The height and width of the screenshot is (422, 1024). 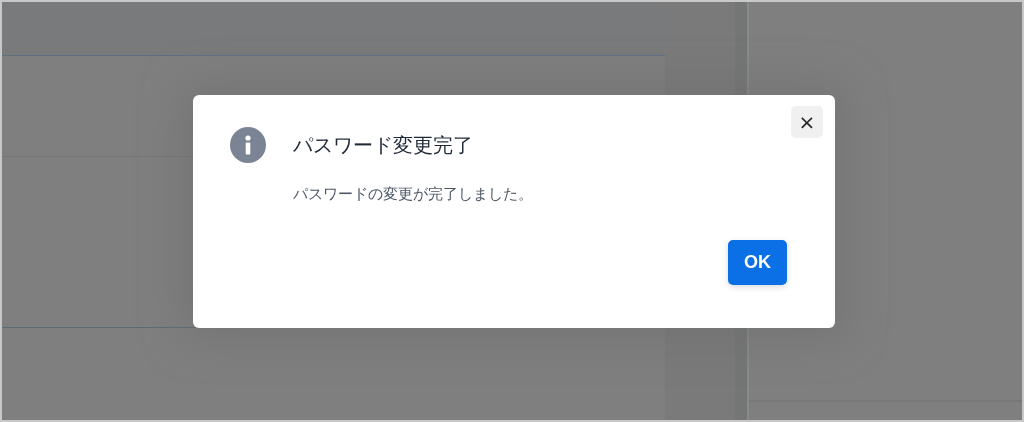 What do you see at coordinates (248, 145) in the screenshot?
I see `info-icon` at bounding box center [248, 145].